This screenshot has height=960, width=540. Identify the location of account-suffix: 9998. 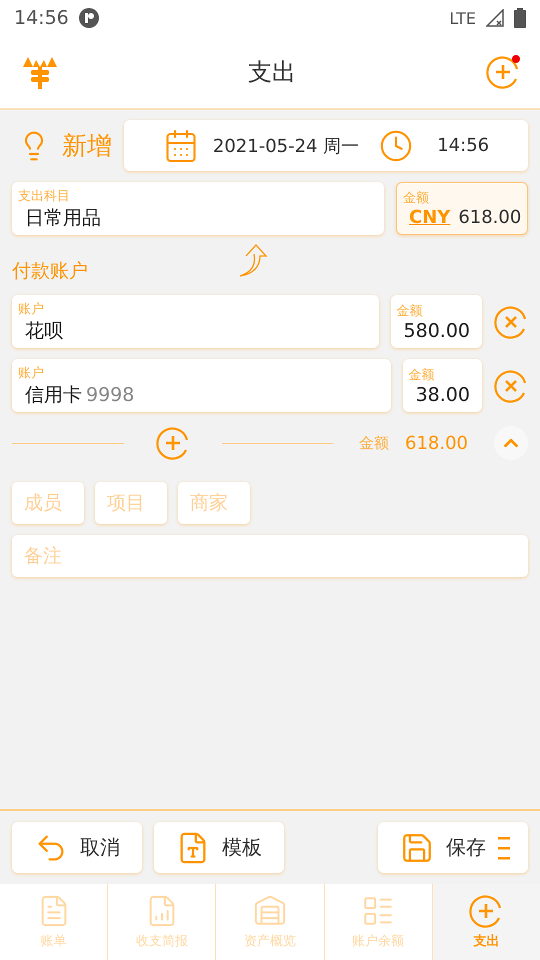
(110, 395).